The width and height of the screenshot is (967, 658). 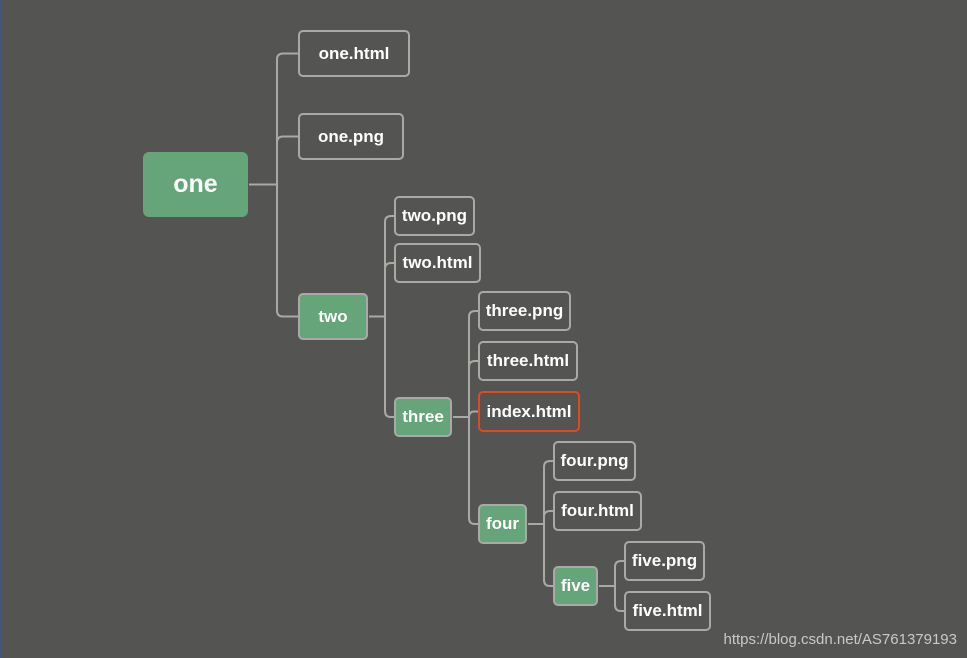 I want to click on connector-four-four_html, so click(x=541, y=517).